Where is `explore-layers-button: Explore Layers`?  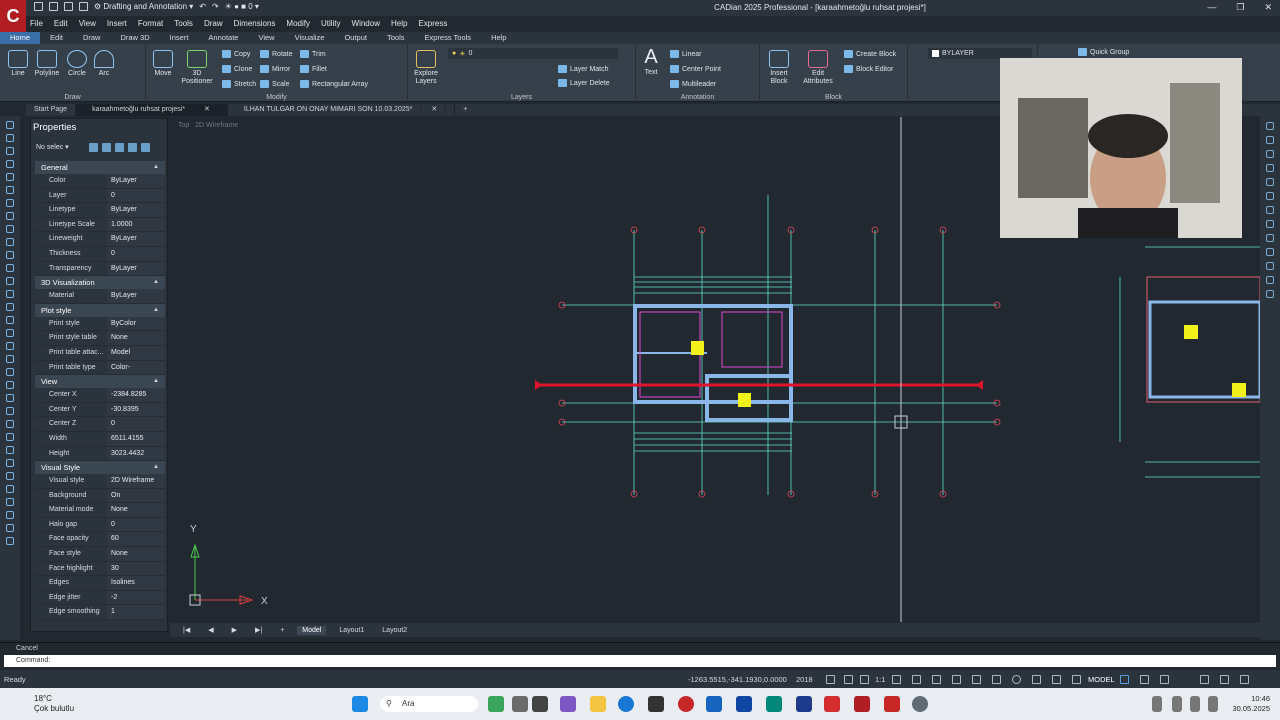
explore-layers-button: Explore Layers is located at coordinates (426, 68).